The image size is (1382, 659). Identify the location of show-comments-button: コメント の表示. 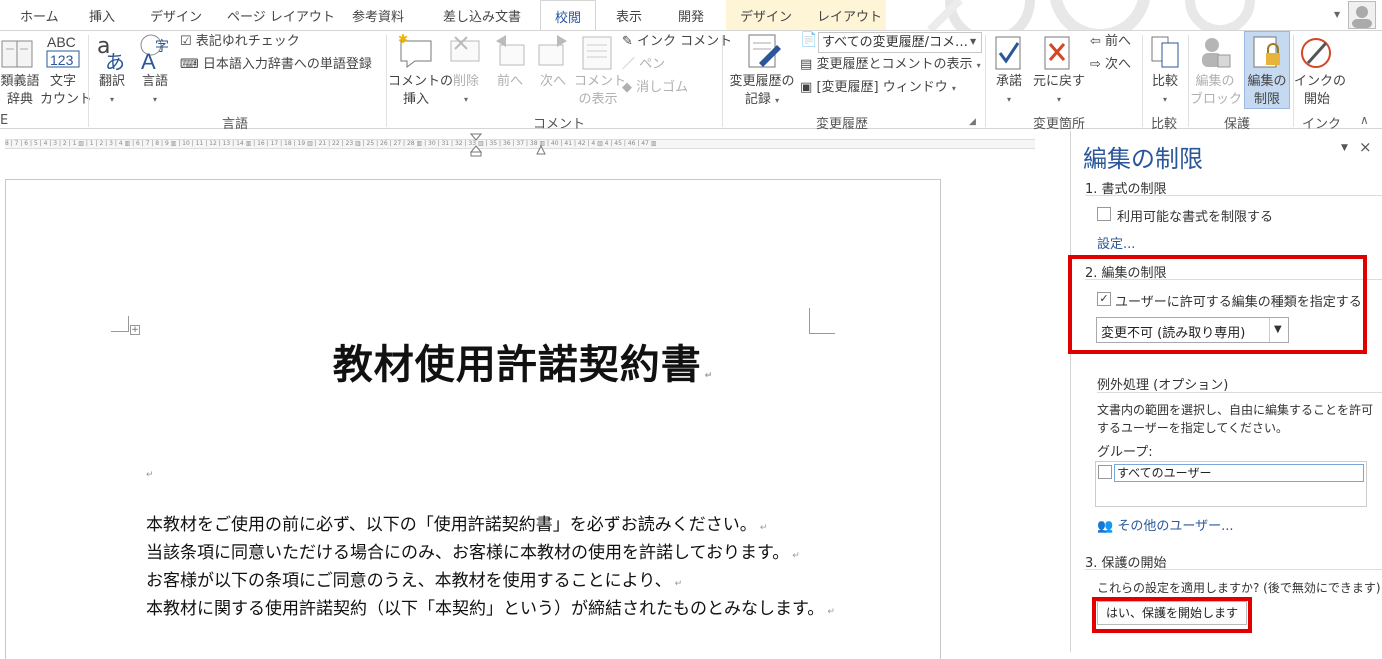
(600, 91).